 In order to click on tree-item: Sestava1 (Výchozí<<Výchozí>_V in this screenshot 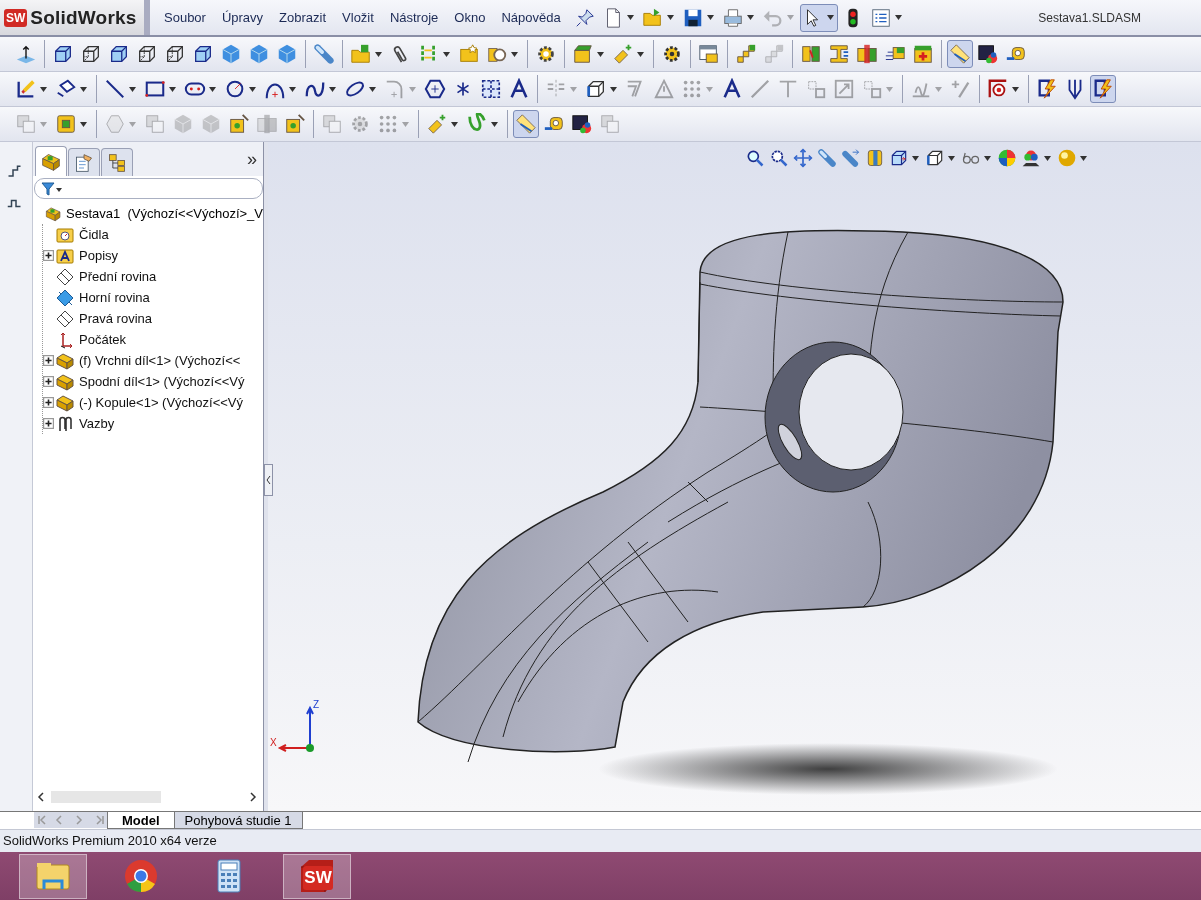, I will do `click(164, 213)`.